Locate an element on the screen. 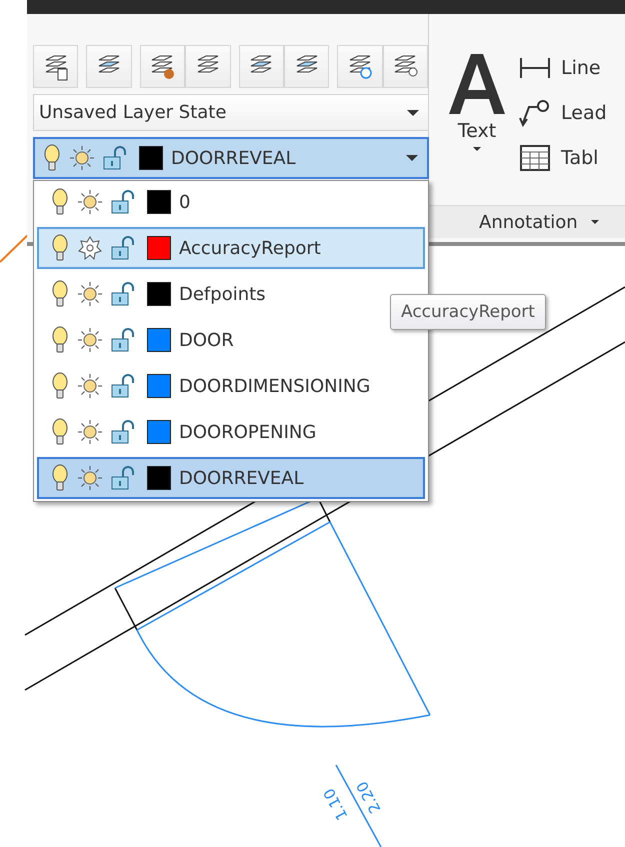  dimension-text: 1.10 is located at coordinates (336, 804).